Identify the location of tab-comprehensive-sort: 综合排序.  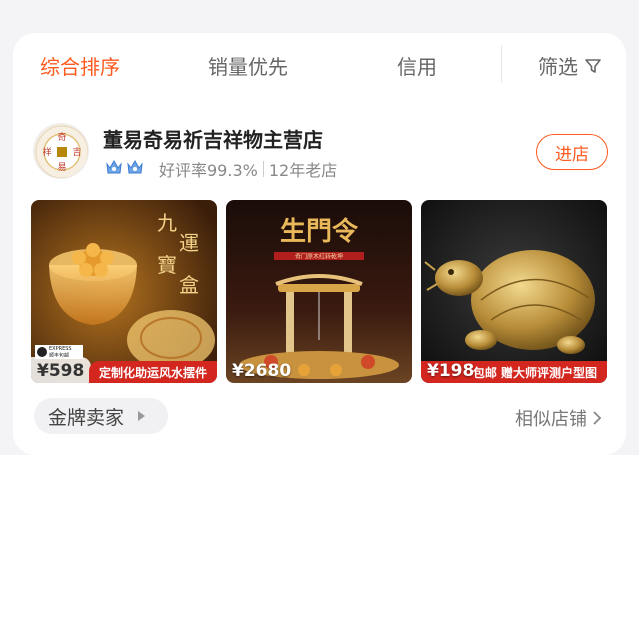
(80, 65).